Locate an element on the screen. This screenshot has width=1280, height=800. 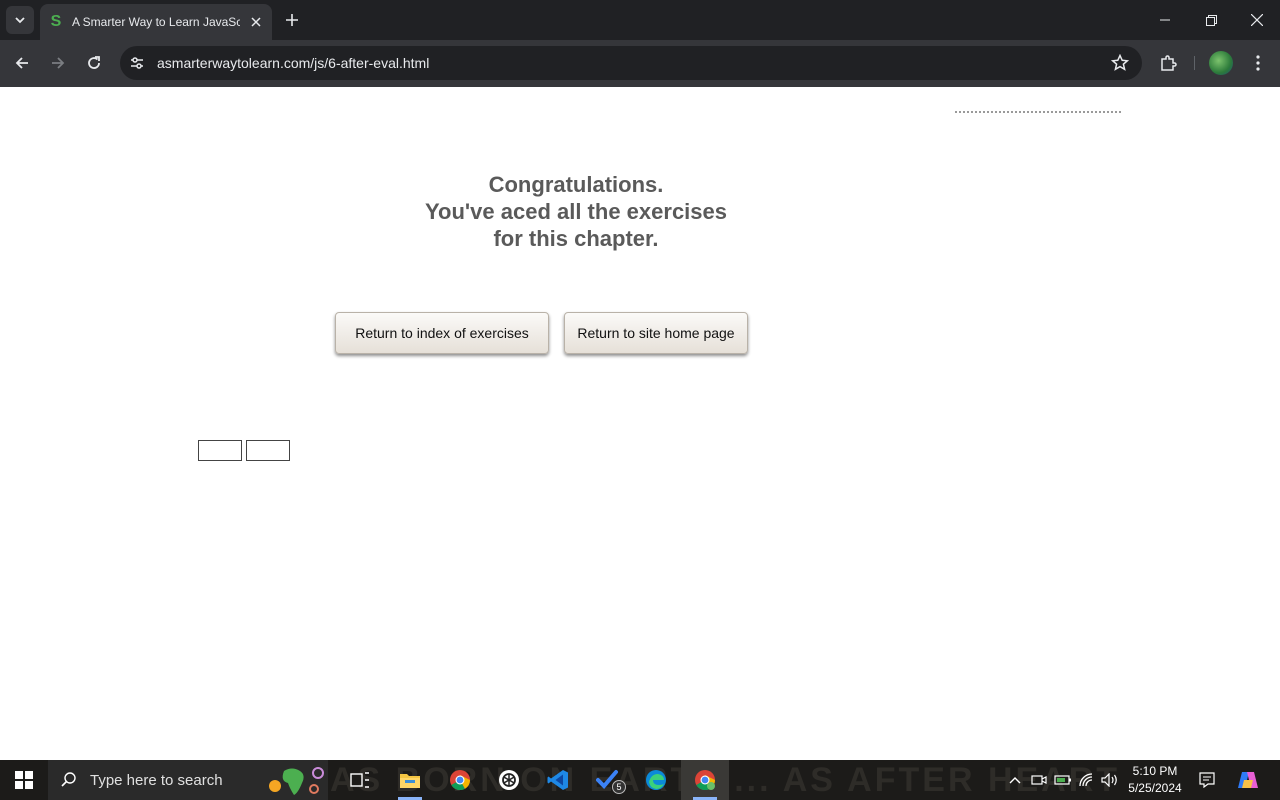
chrome-menu-button is located at coordinates (1258, 63).